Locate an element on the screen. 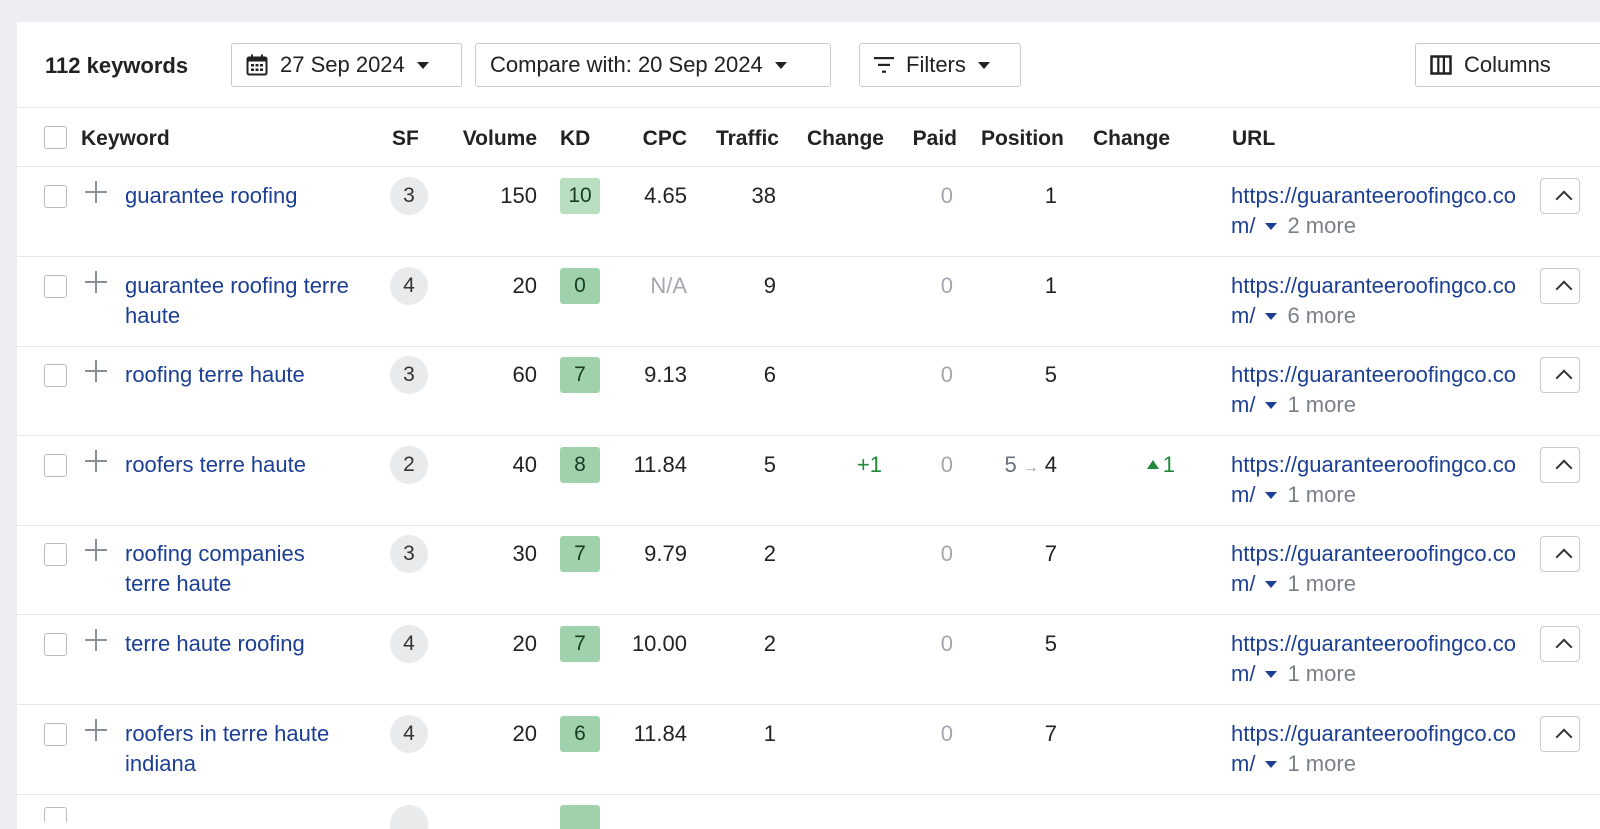  header-position: Position is located at coordinates (1022, 139).